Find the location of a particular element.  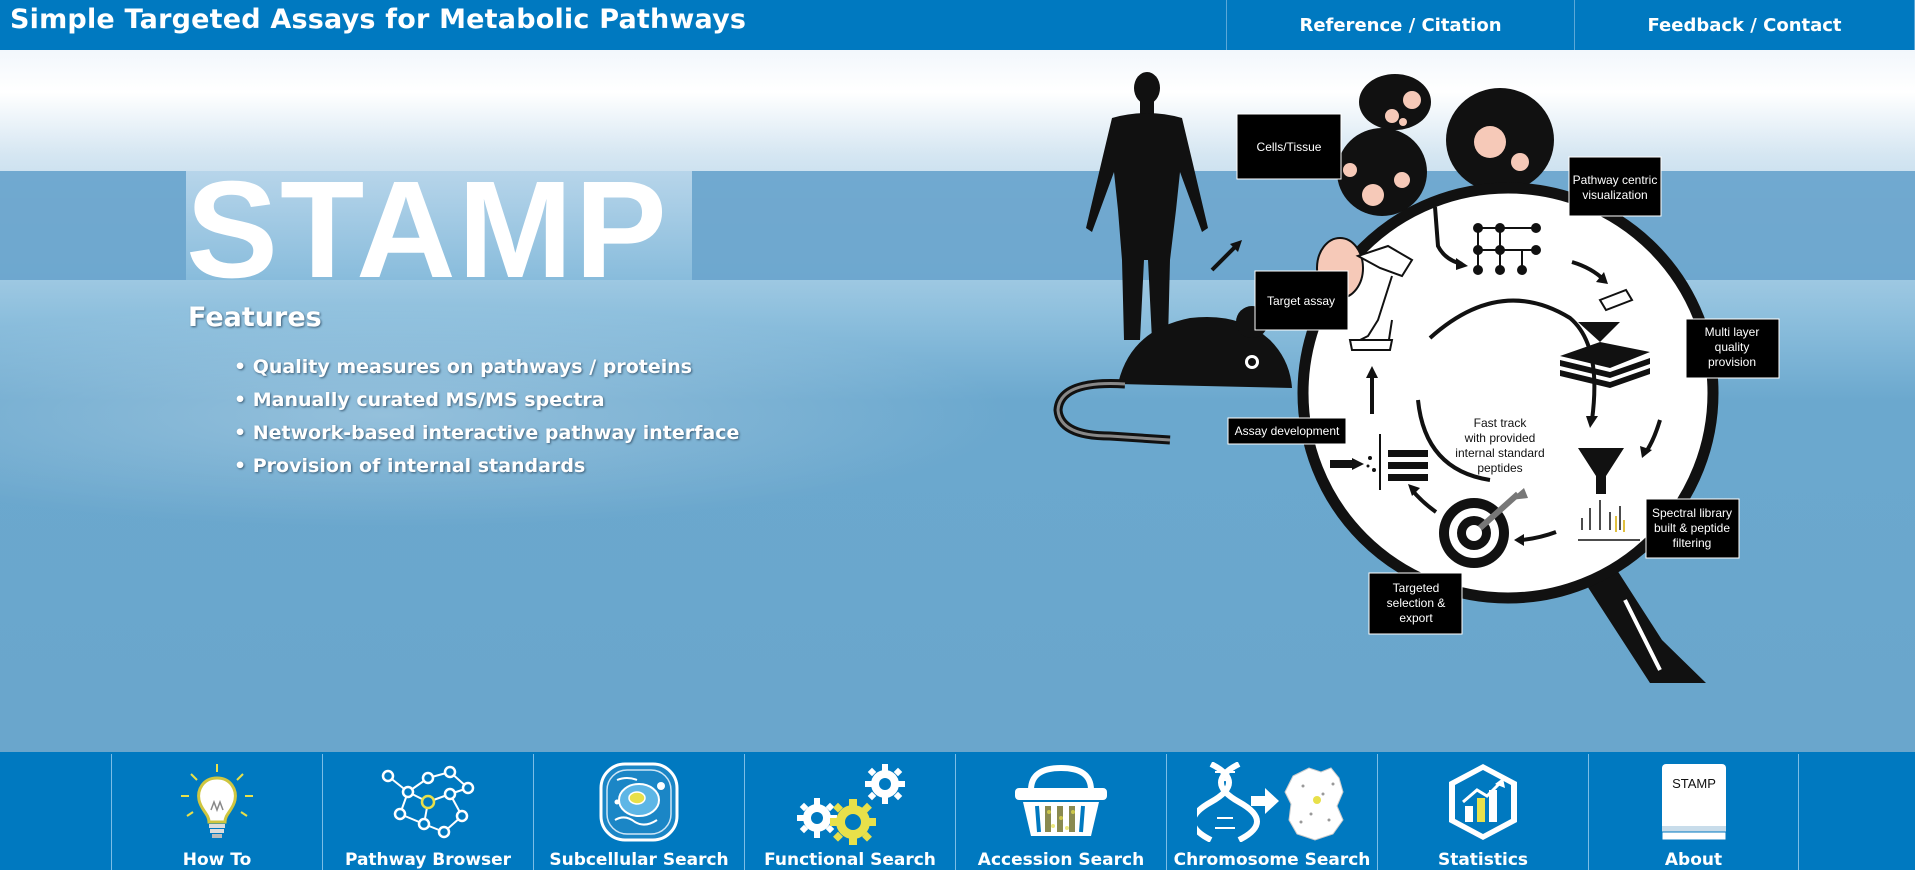

nav-label: Functional Search is located at coordinates (850, 860).